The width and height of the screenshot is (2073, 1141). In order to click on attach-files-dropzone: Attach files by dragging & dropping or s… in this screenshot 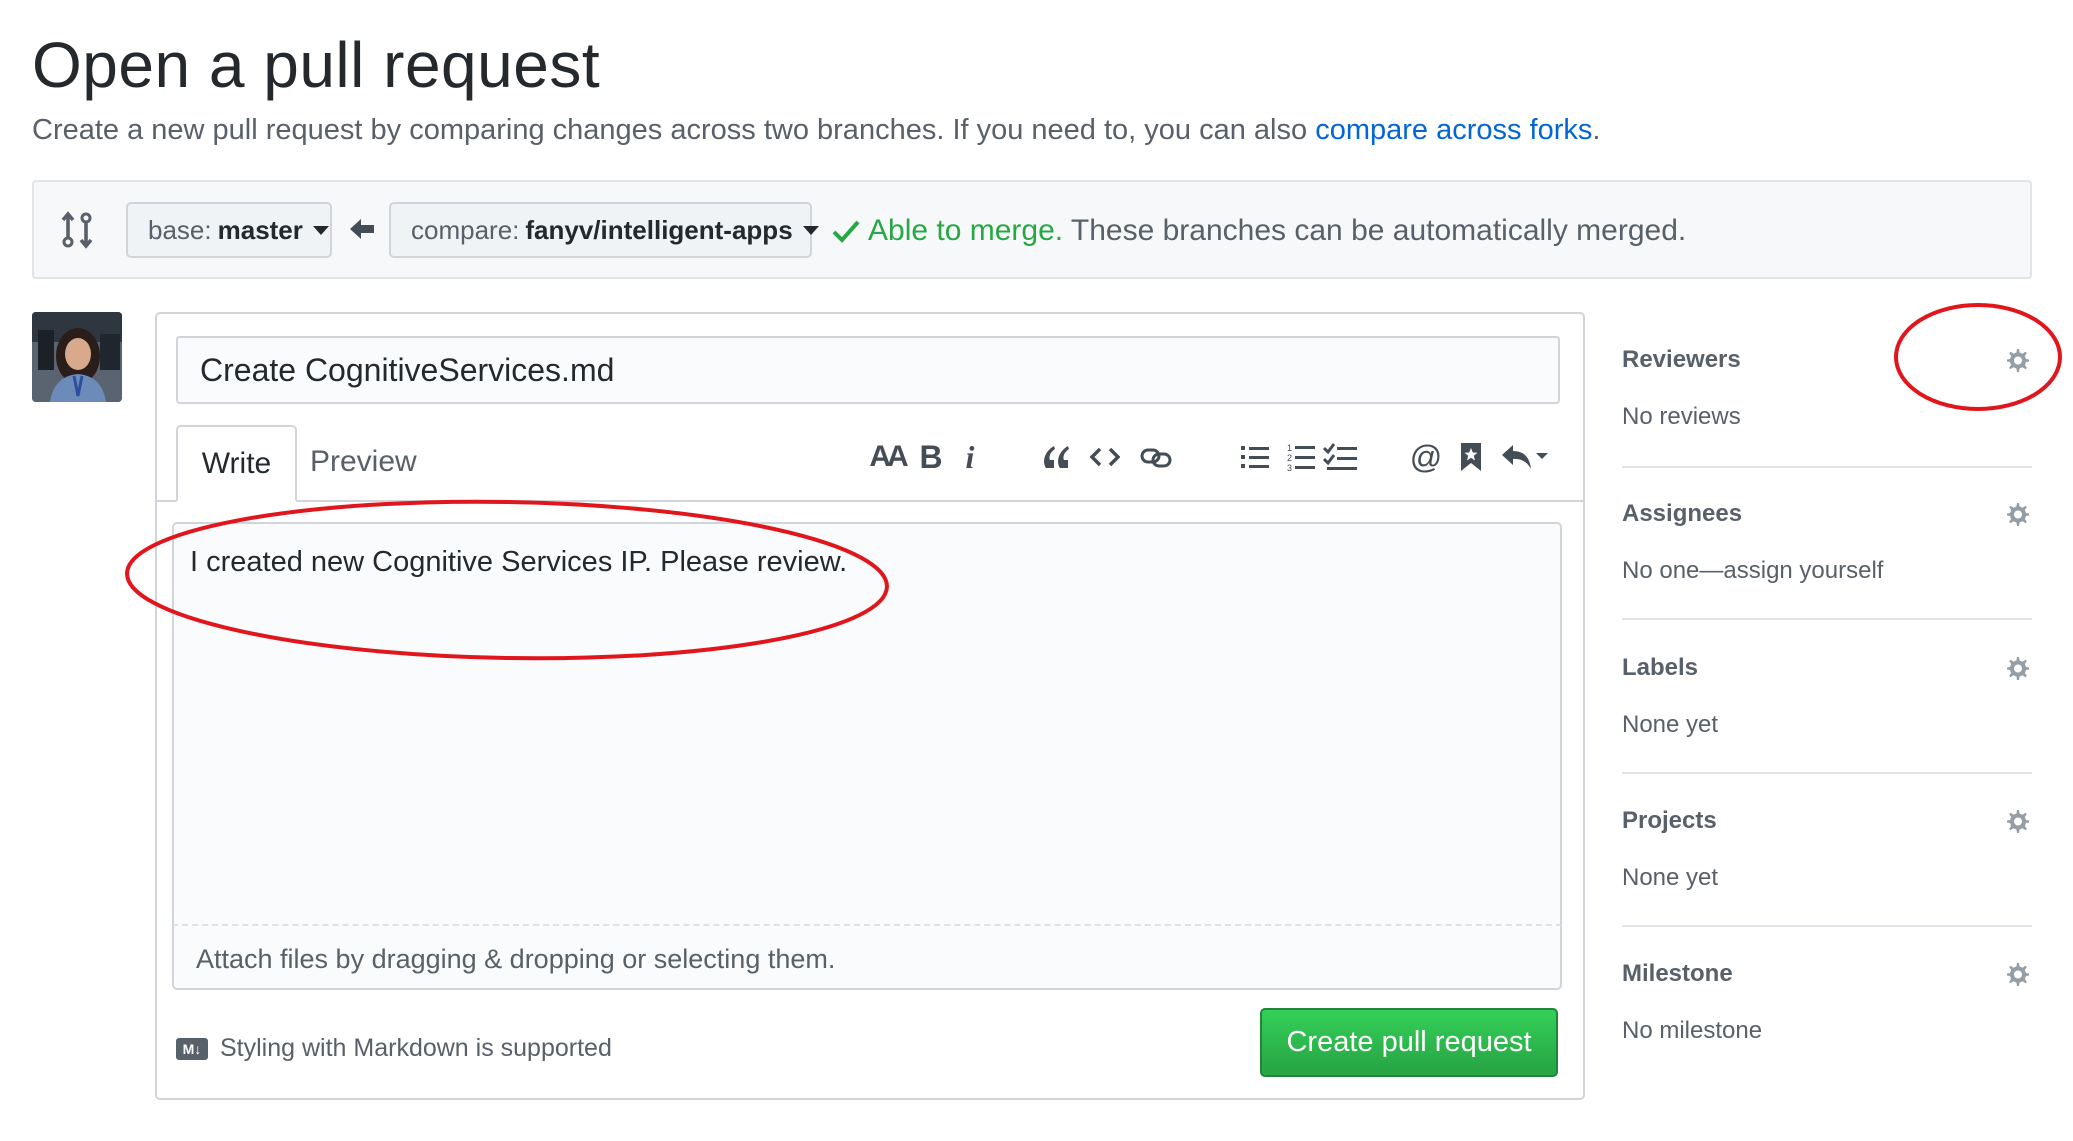, I will do `click(867, 958)`.